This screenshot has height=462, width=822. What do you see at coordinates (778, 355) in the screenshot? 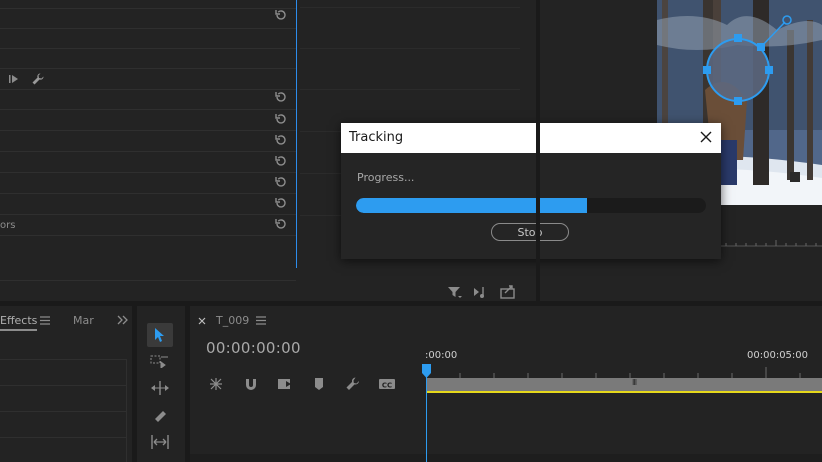
I see `ruler-mark-label: 00:00:05:00` at bounding box center [778, 355].